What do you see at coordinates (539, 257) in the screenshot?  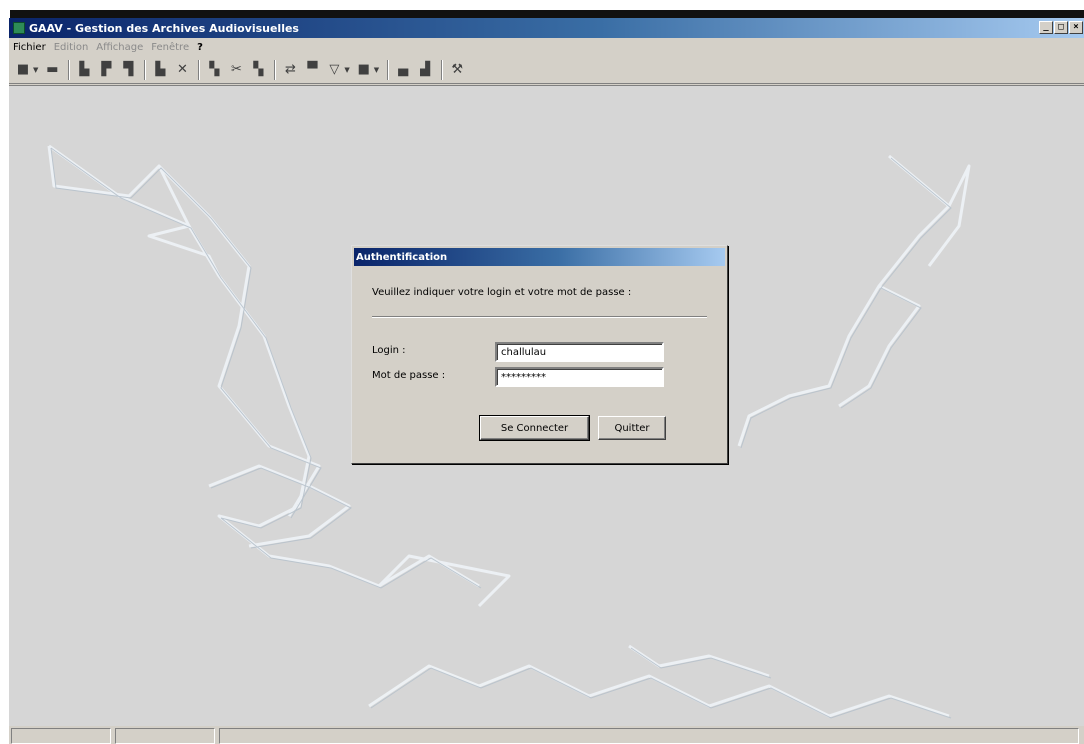 I see `dialog-title: Authentification` at bounding box center [539, 257].